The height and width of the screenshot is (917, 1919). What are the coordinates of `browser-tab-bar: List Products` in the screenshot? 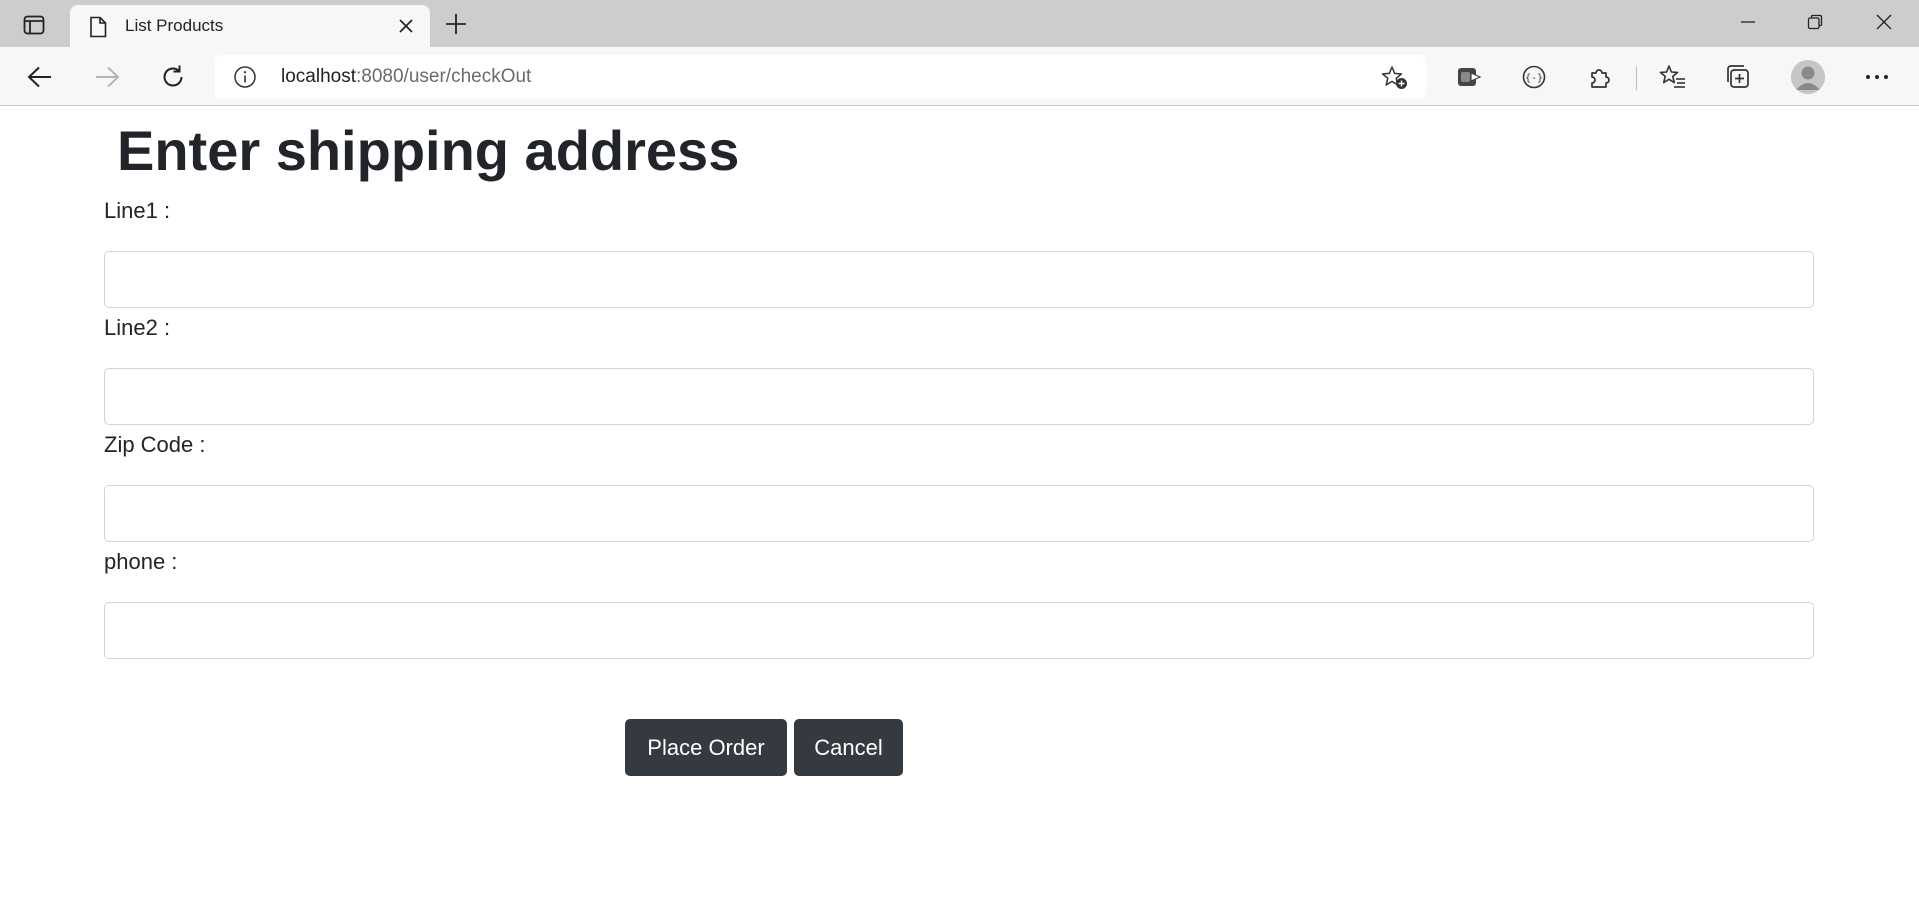 It's located at (959, 23).